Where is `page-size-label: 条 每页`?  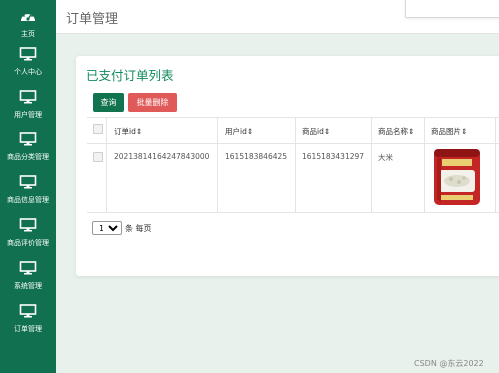
page-size-label: 条 每页 is located at coordinates (138, 228).